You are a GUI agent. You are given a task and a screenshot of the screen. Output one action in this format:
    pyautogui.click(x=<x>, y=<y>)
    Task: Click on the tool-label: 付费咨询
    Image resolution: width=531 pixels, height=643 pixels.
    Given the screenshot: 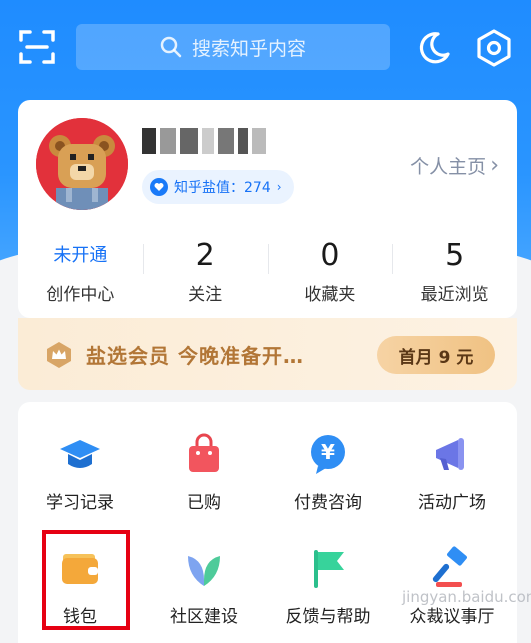 What is the action you would take?
    pyautogui.click(x=328, y=503)
    